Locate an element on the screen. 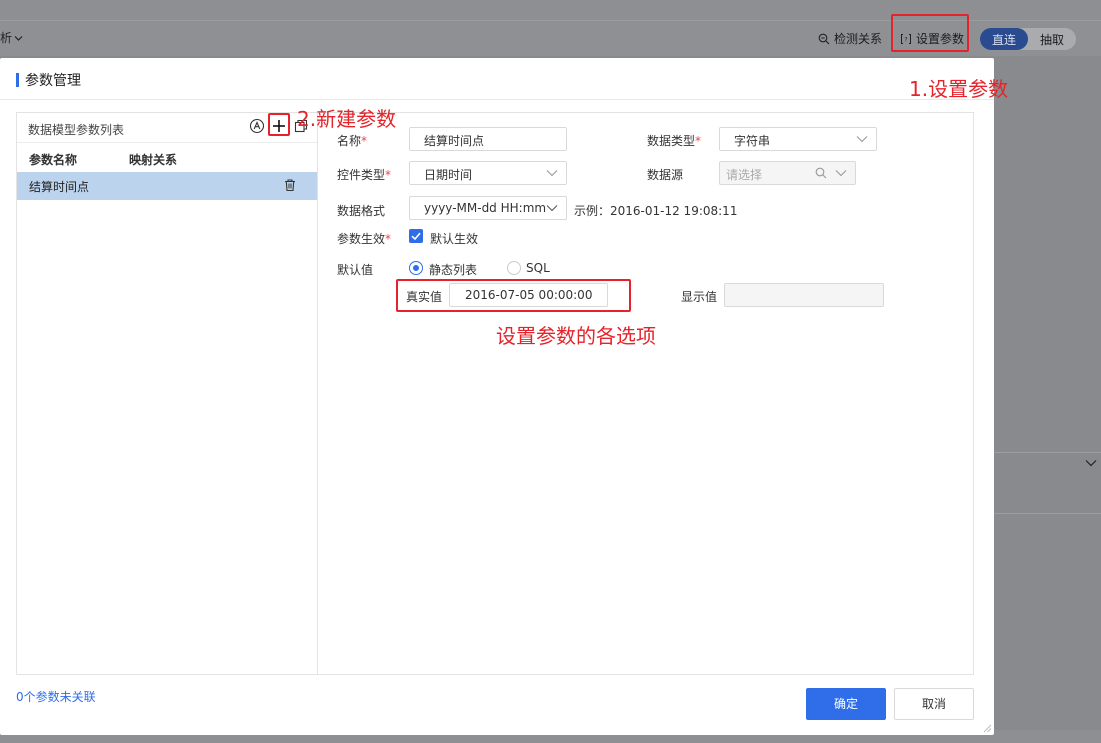 This screenshot has width=1101, height=743. annotation-step1: 1.设置参数 is located at coordinates (959, 89).